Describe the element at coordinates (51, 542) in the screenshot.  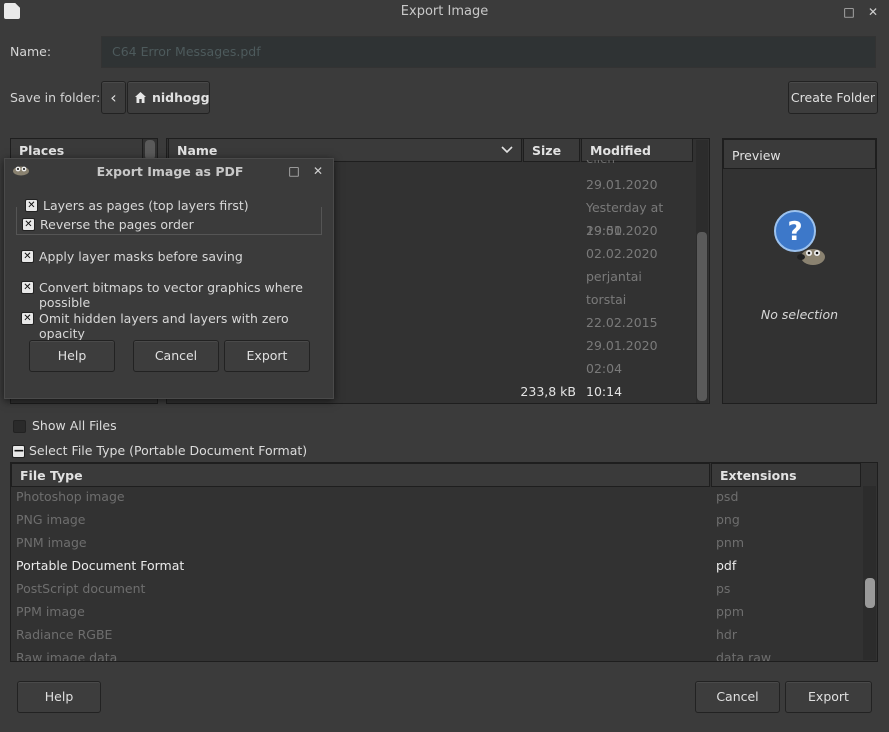
I see `file-type-cell: PNM image` at that location.